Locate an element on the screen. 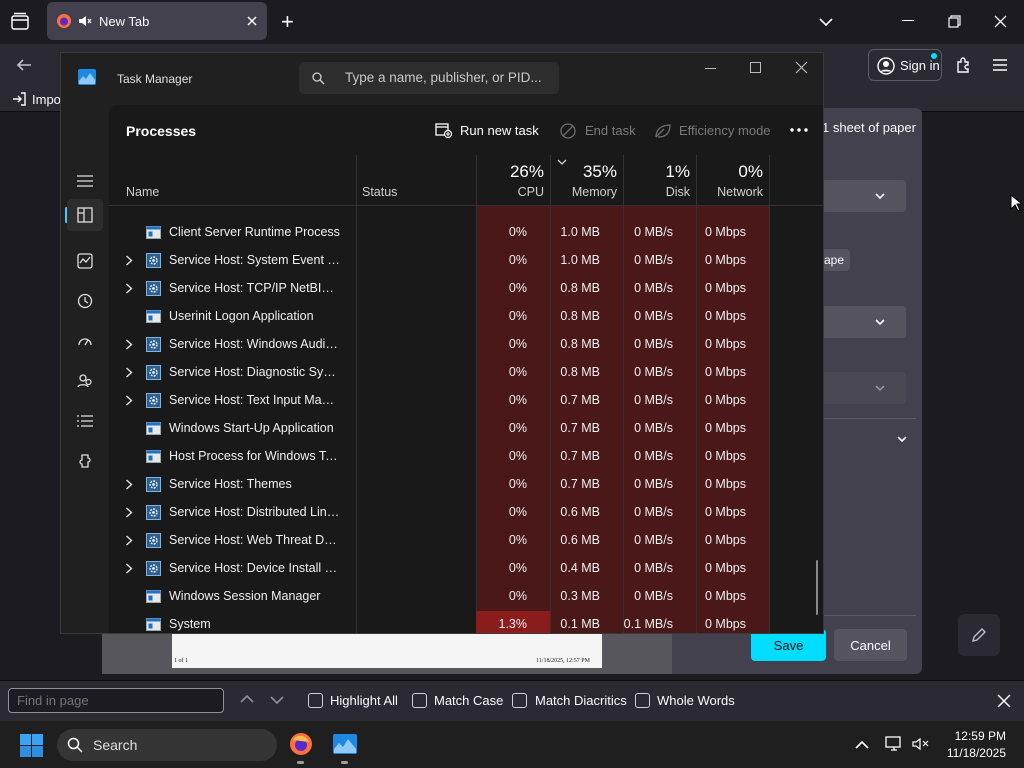 This screenshot has width=1024, height=768. whole-words-label: Whole Words is located at coordinates (696, 700).